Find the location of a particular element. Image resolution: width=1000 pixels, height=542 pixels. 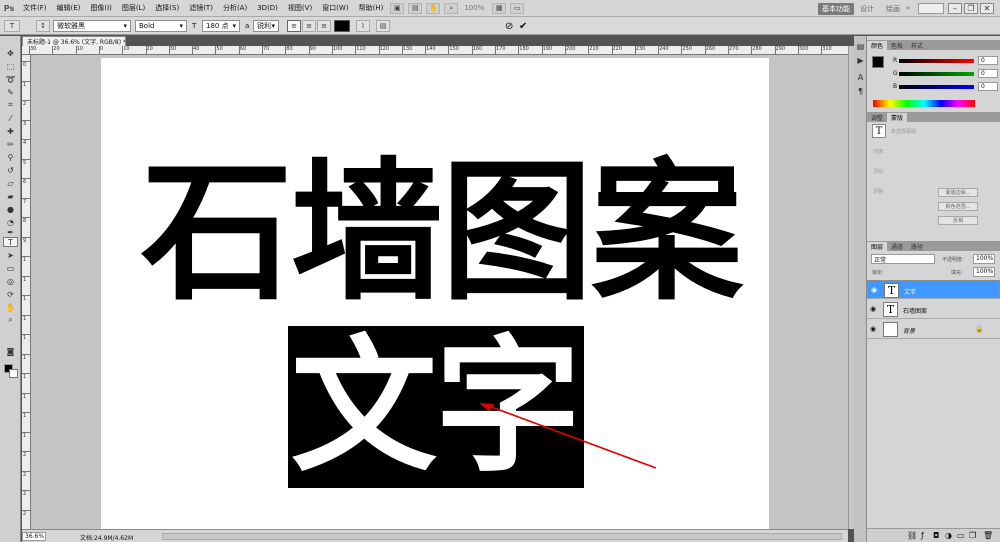

history-brush-icon: ↺ is located at coordinates (10, 170).